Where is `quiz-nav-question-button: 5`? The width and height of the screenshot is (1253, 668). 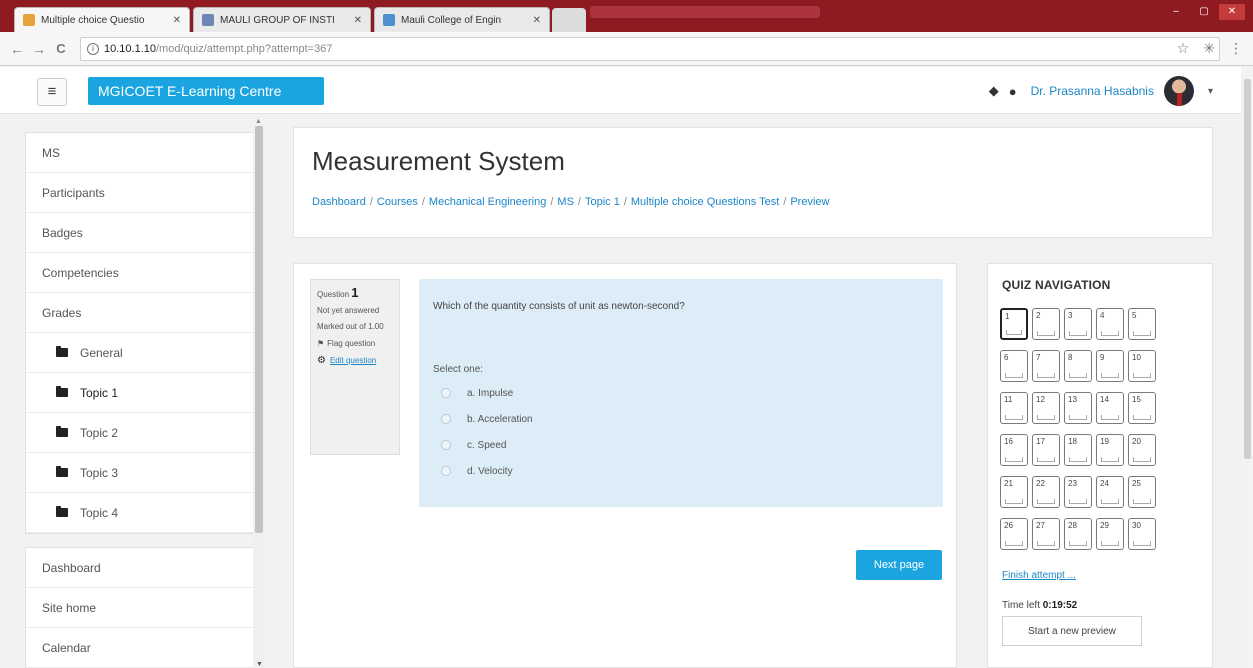
quiz-nav-question-button: 5 is located at coordinates (1142, 324).